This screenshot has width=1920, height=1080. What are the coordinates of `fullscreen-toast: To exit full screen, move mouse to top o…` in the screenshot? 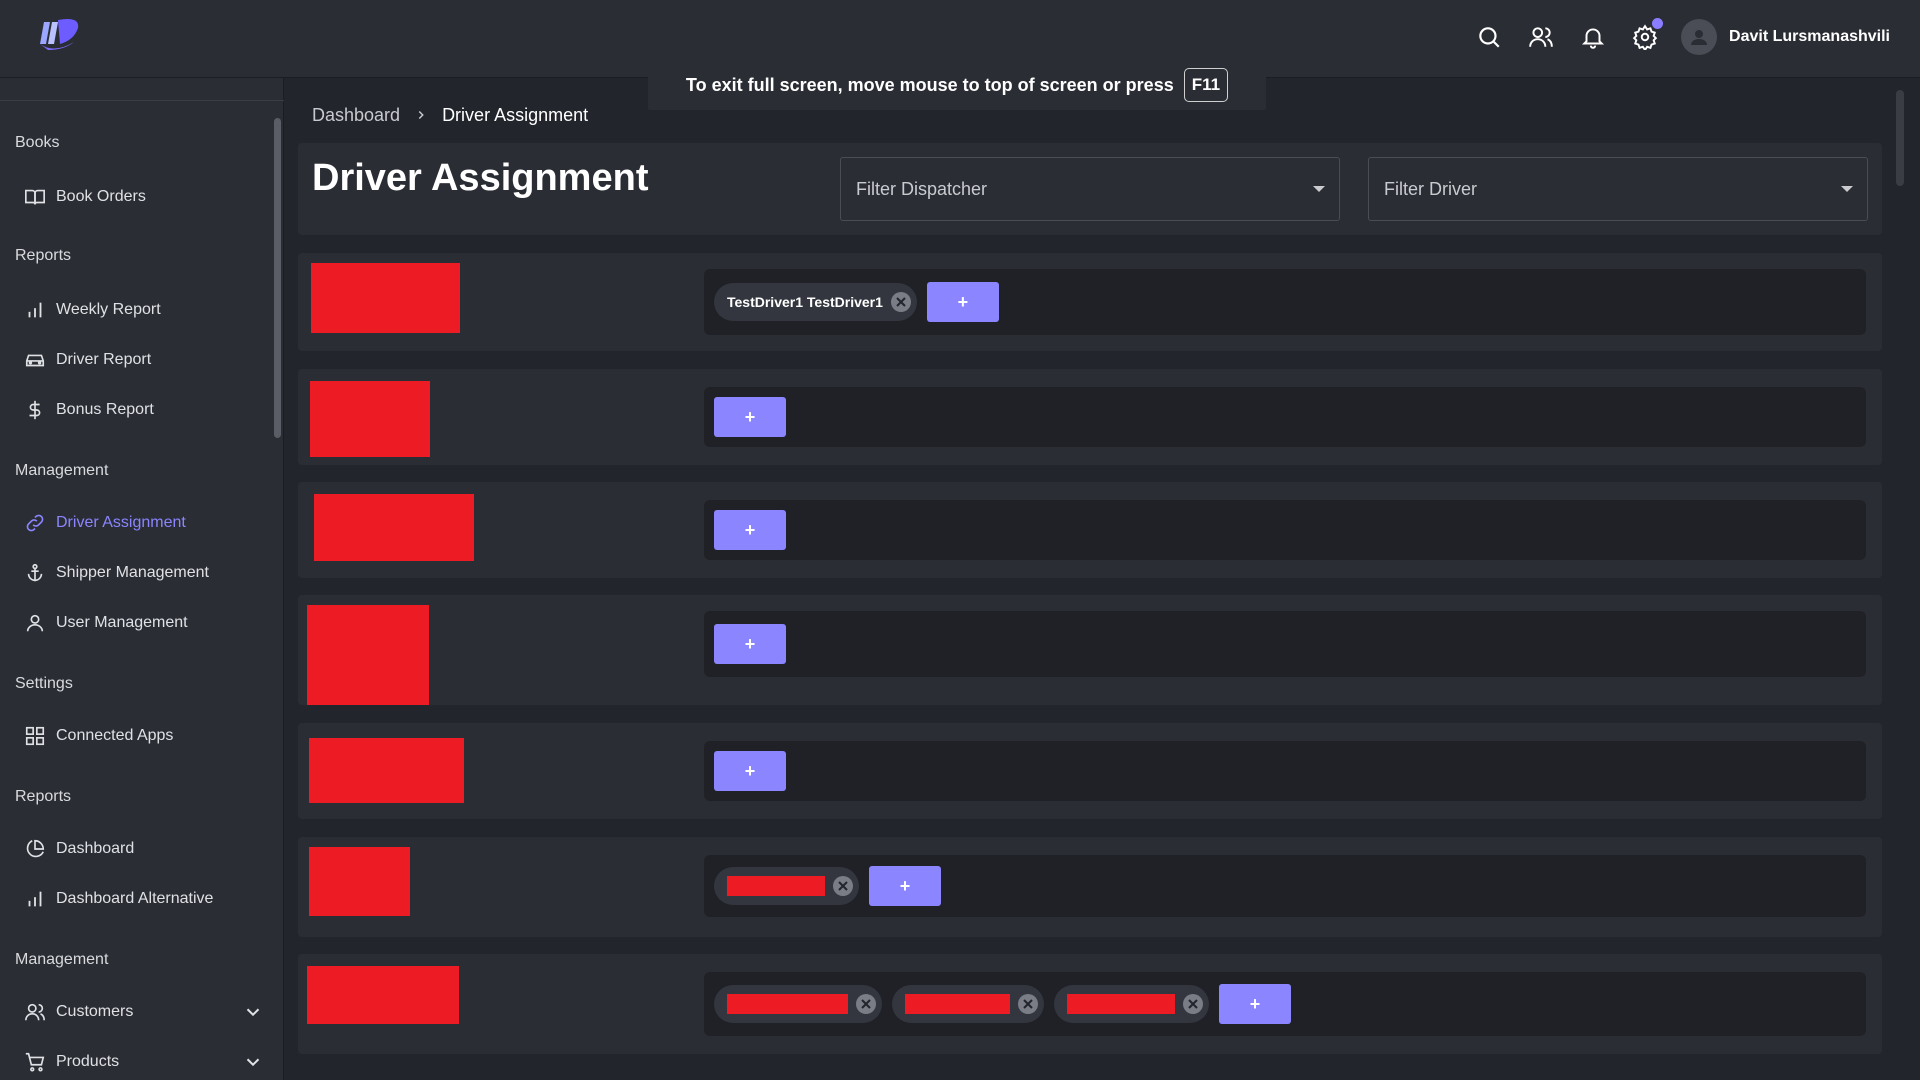 It's located at (957, 85).